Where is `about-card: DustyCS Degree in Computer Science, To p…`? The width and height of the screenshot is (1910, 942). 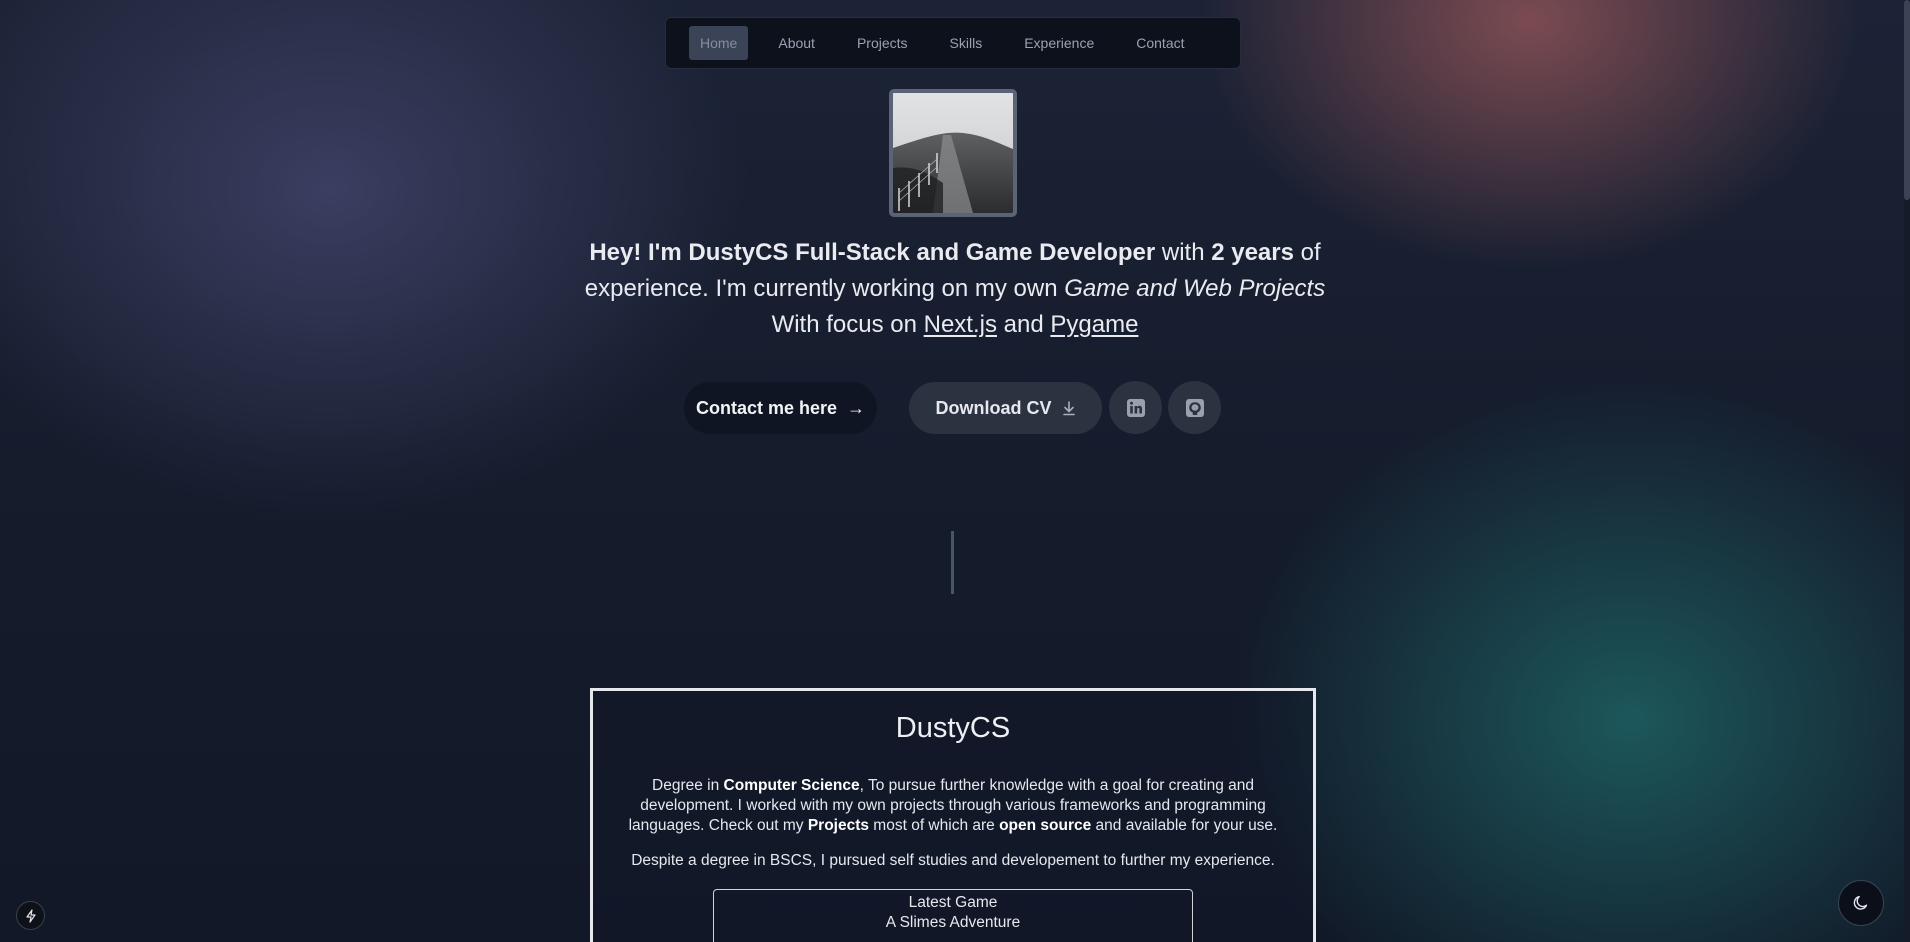
about-card: DustyCS Degree in Computer Science, To p… is located at coordinates (953, 815).